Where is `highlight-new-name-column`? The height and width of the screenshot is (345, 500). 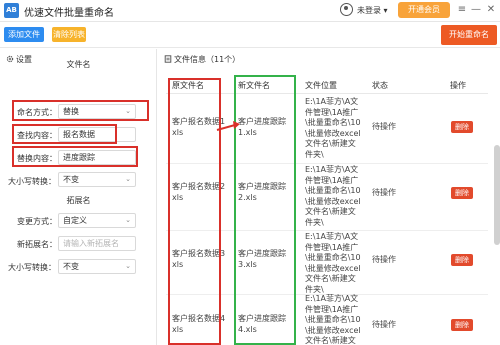
highlight-new-name-column is located at coordinates (265, 210).